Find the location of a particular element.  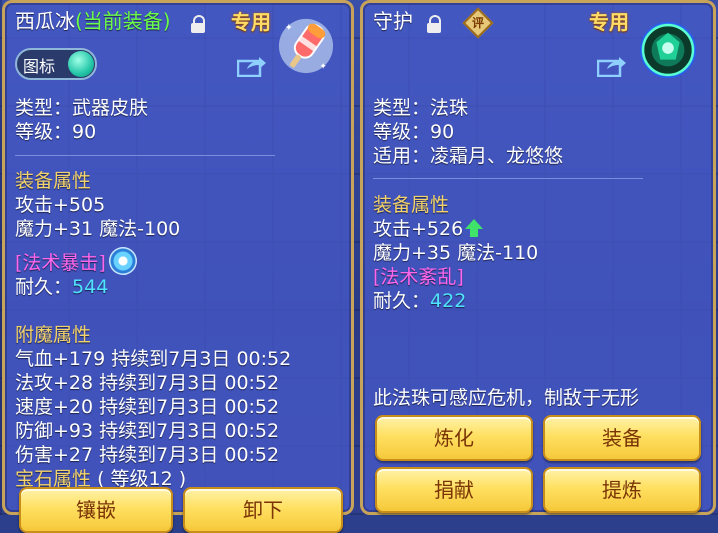

donate-button: 捐献 is located at coordinates (454, 490).